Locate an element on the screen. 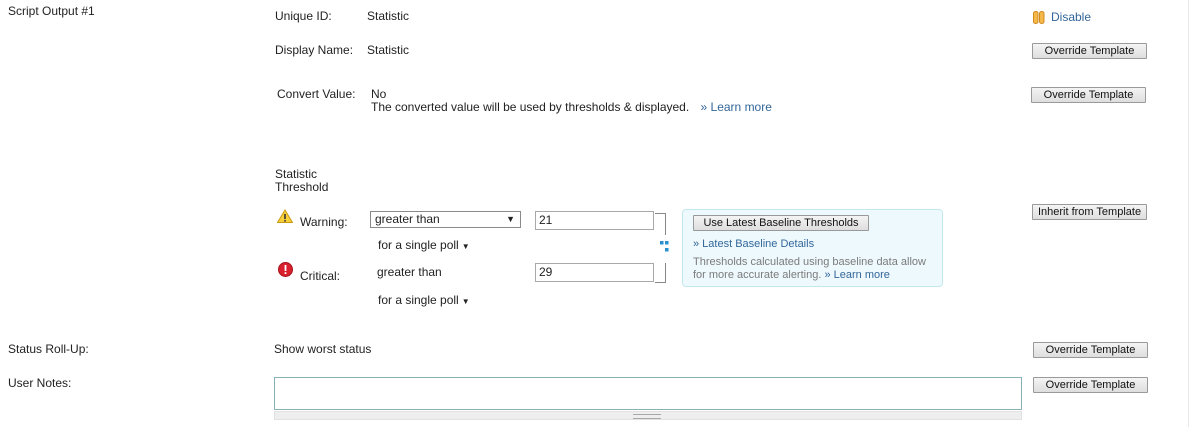 This screenshot has width=1198, height=427. unique-id-value: Statistic is located at coordinates (388, 16).